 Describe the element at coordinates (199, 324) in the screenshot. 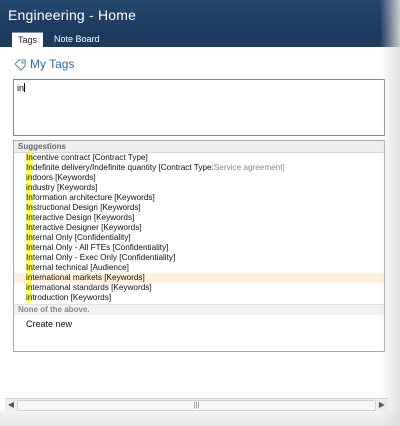

I see `create-new-button: Create new` at that location.